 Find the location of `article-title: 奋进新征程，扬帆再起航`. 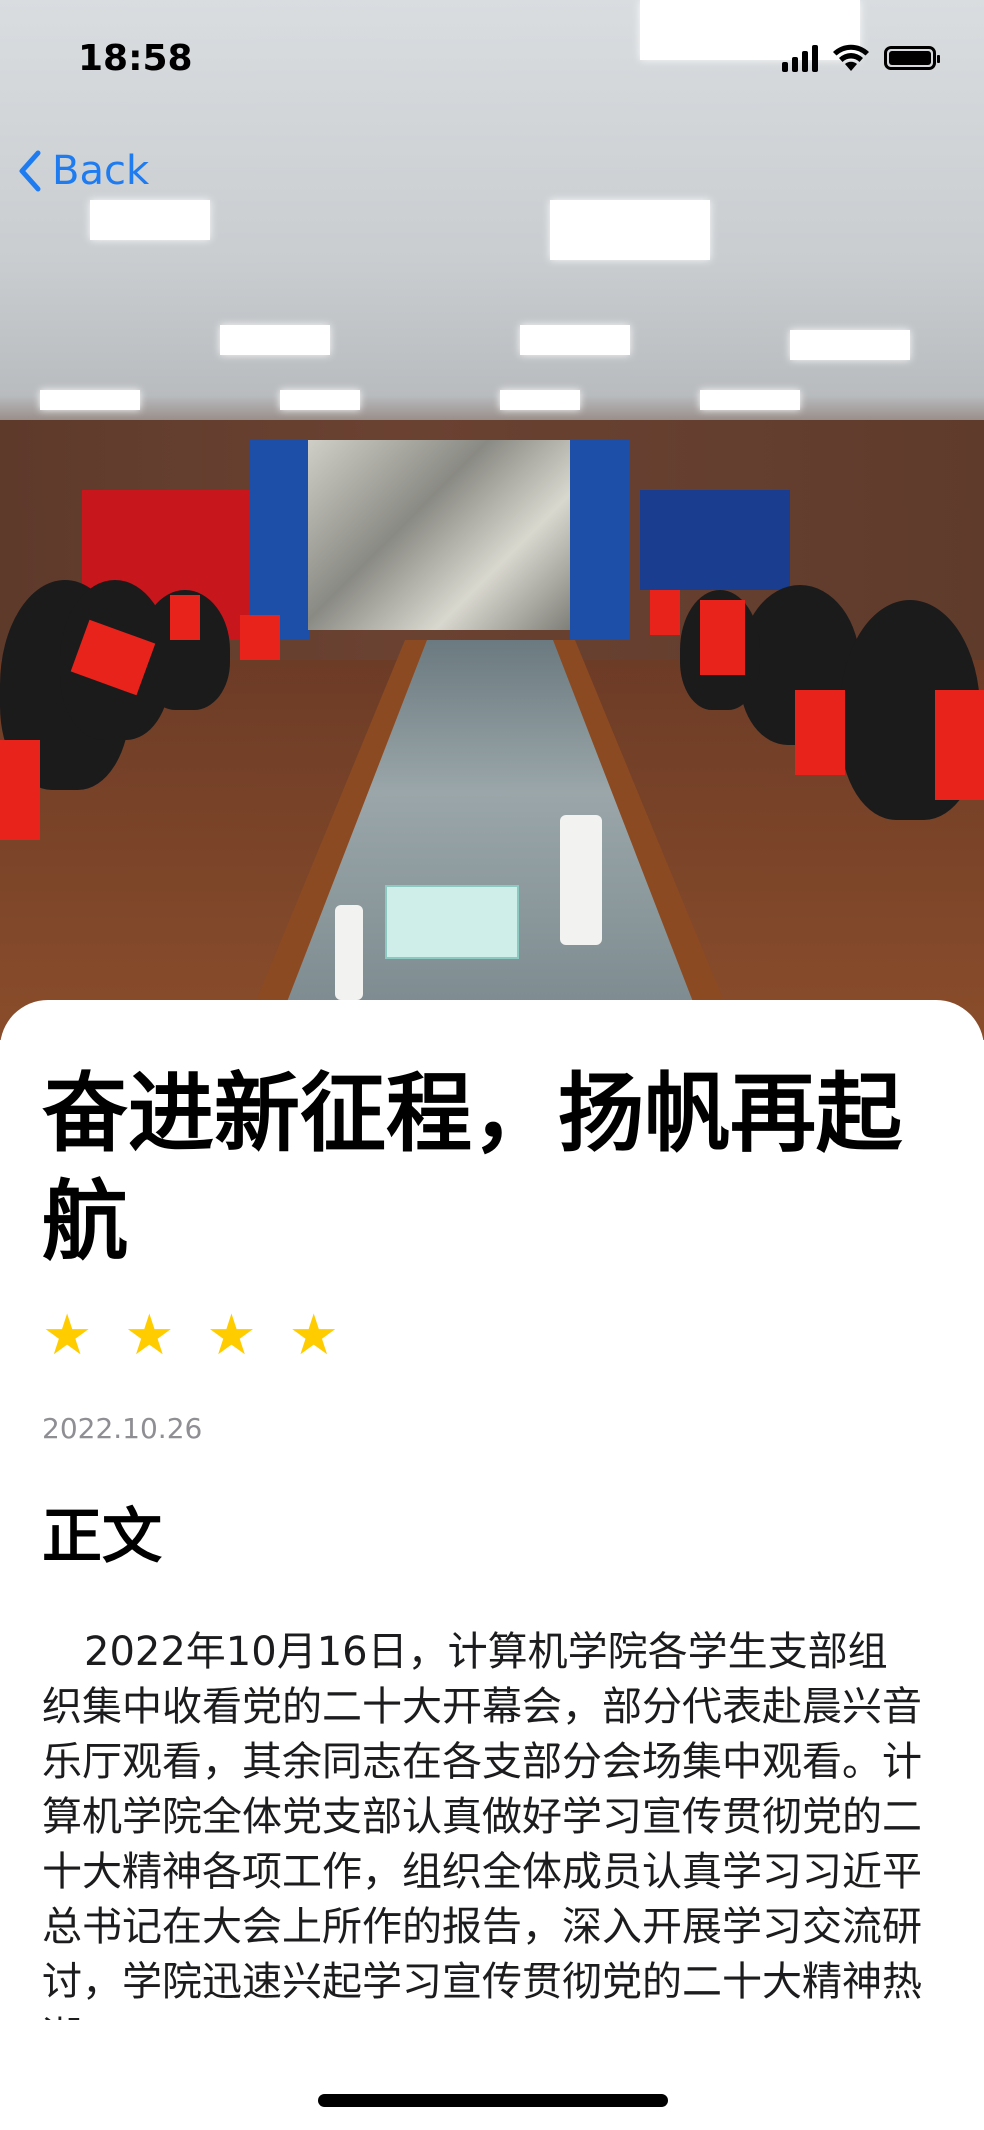

article-title: 奋进新征程，扬帆再起航 is located at coordinates (472, 1168).